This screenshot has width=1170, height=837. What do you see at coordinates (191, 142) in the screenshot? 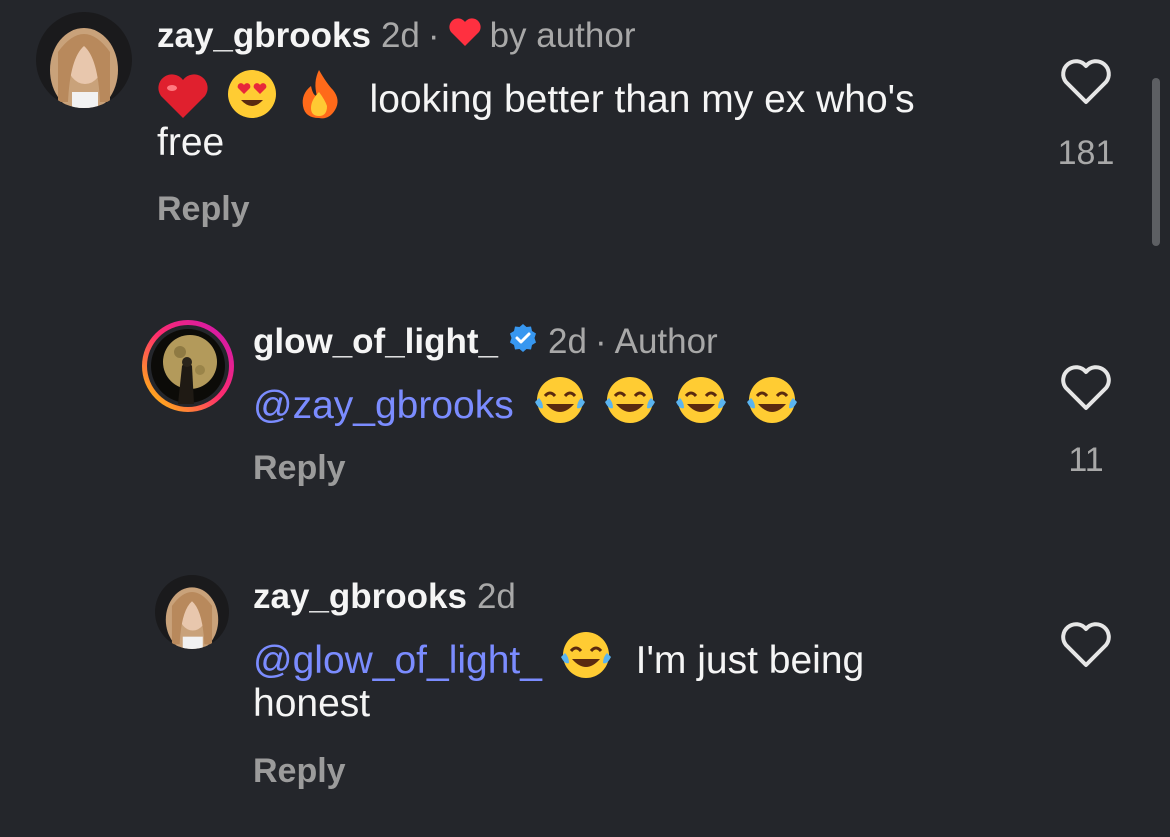
I see `comment-text-line2: free` at bounding box center [191, 142].